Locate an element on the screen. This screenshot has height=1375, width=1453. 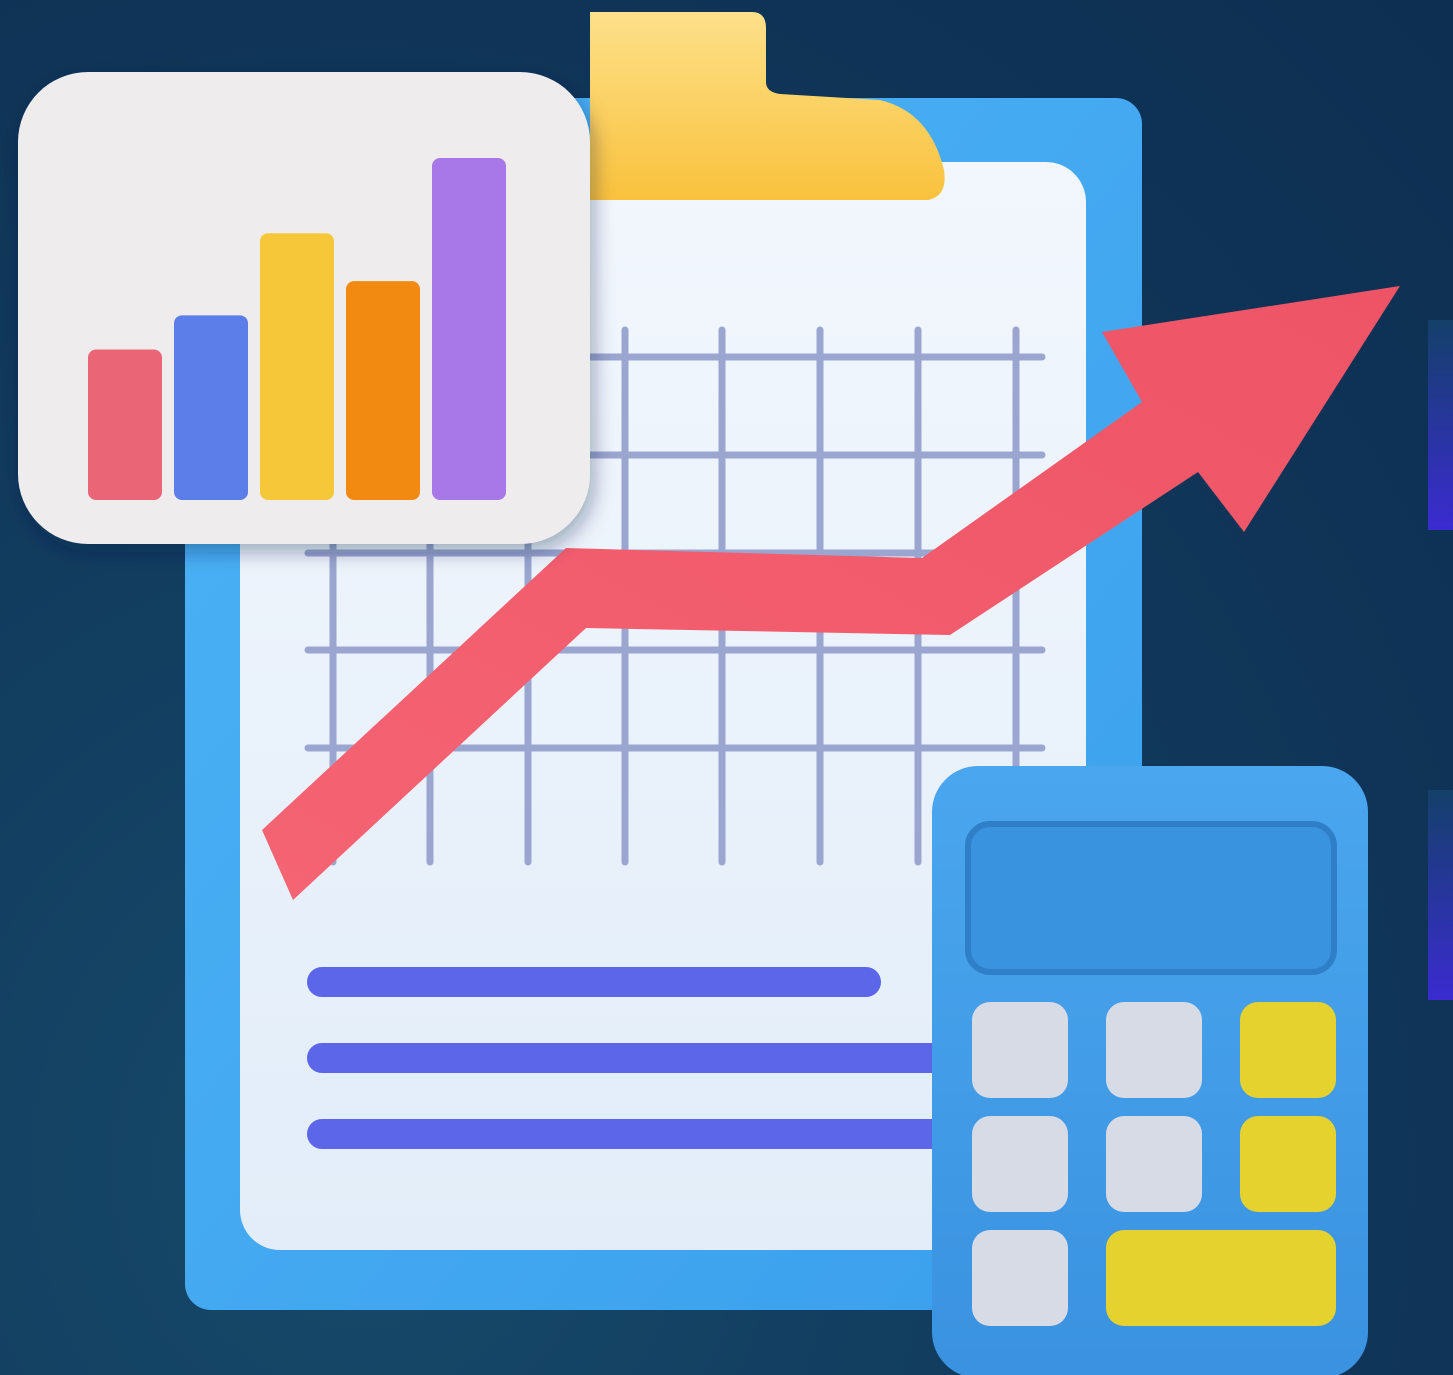
calculator-icon is located at coordinates (1150, 1070).